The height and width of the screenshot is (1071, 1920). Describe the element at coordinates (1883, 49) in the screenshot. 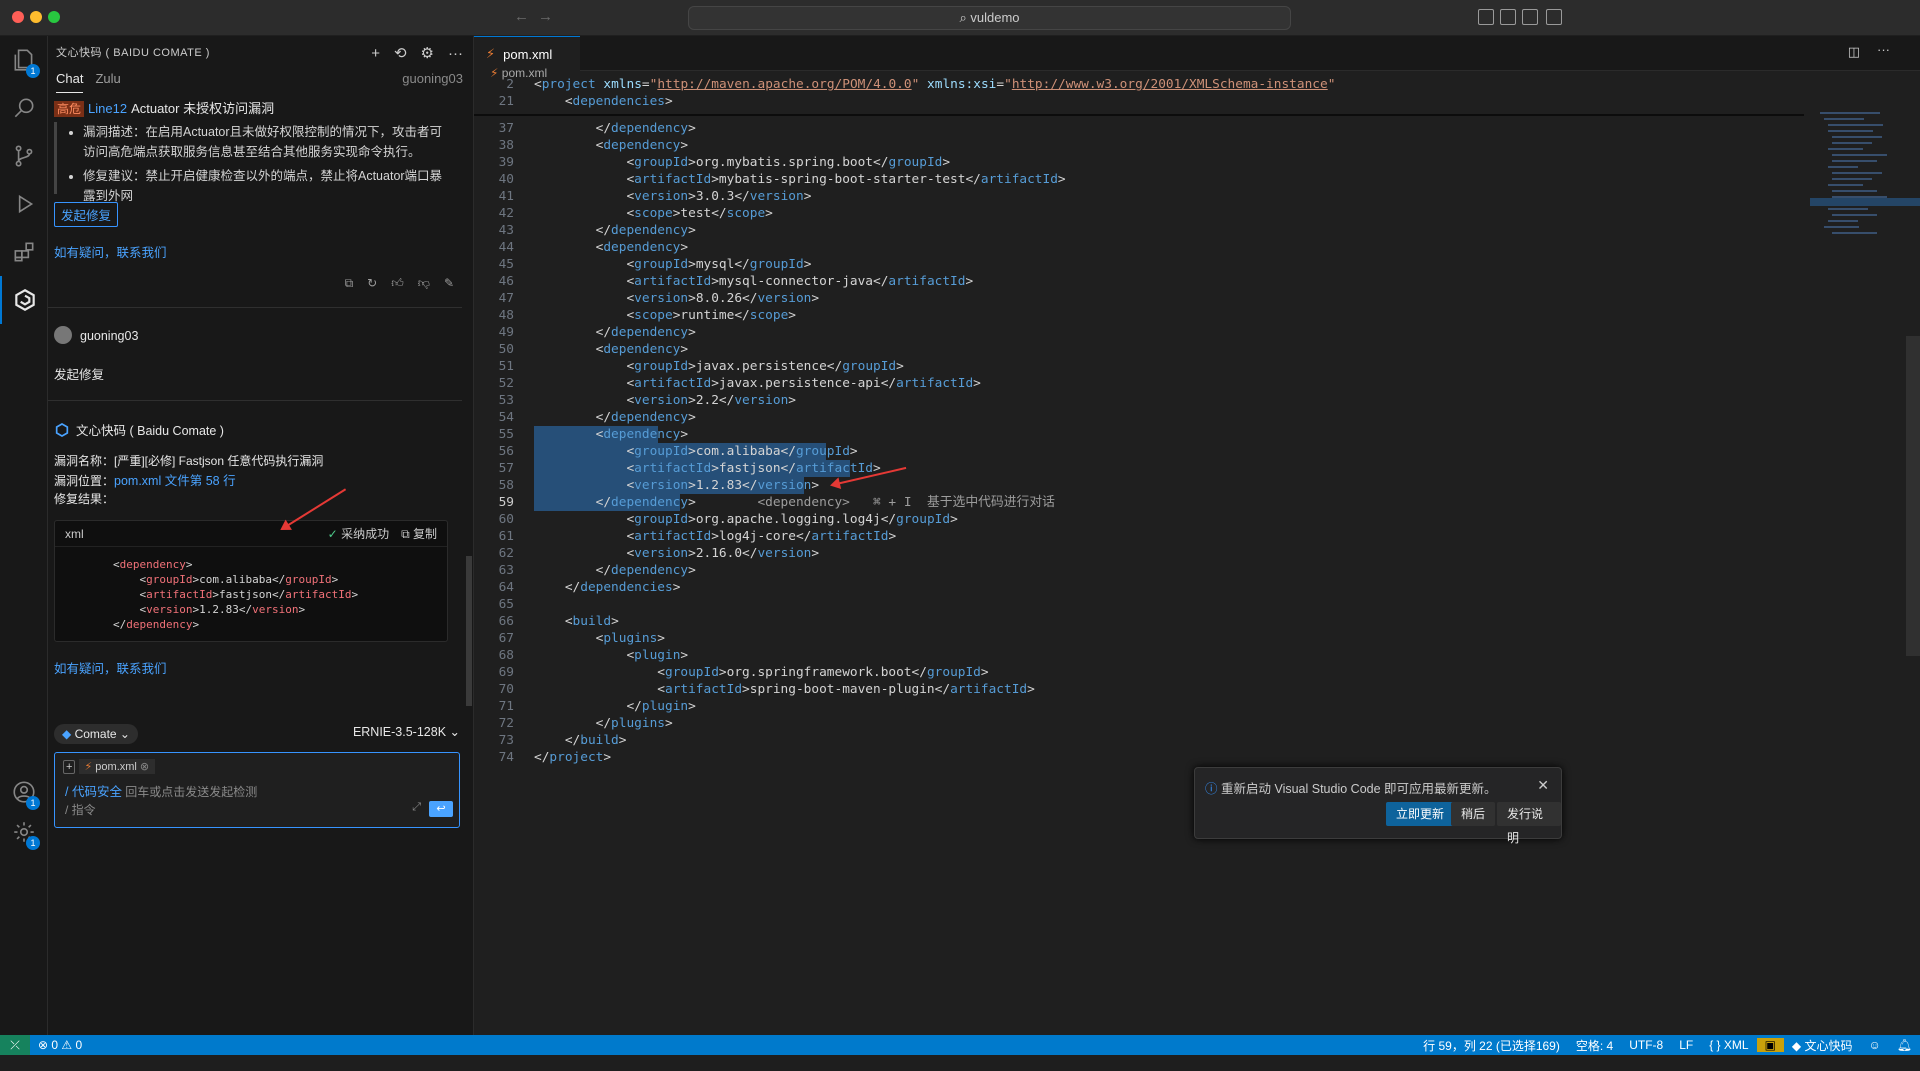

I see `more-actions-icon: ···` at that location.